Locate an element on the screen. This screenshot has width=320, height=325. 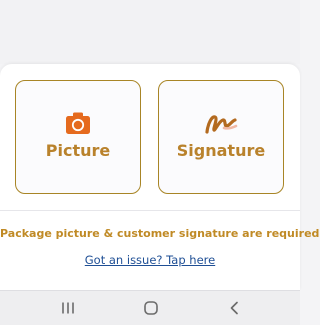
report-issue-link: Got an issue? Tap here is located at coordinates (150, 260).